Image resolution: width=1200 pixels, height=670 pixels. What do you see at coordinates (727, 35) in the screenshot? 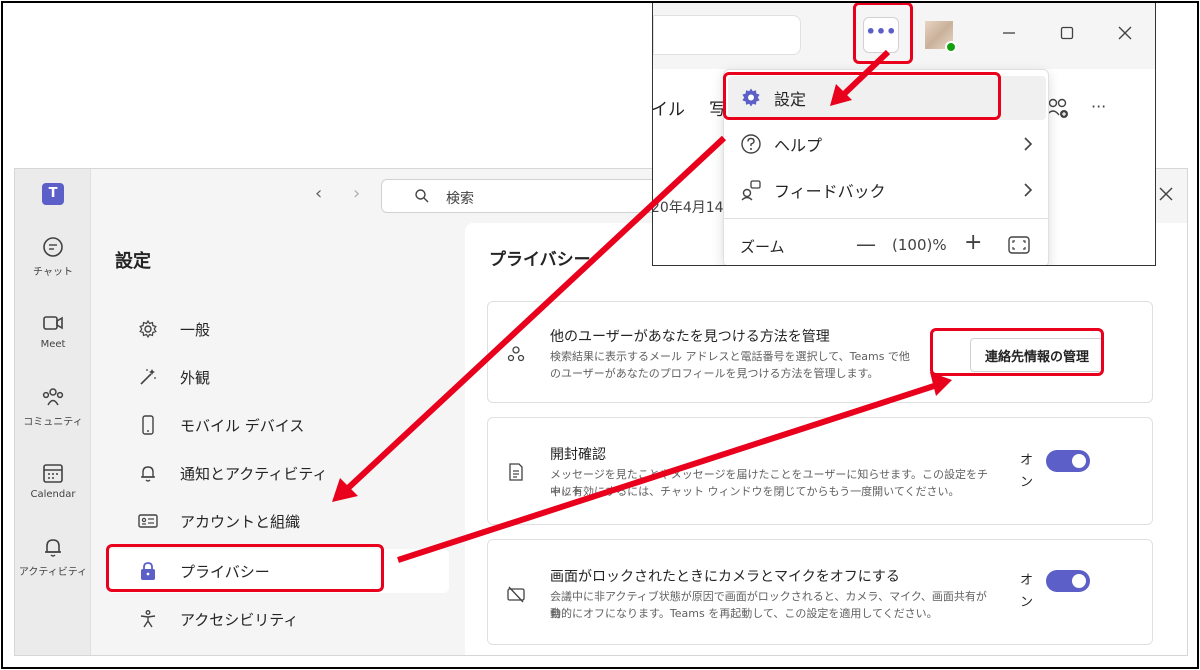
I see `overlay-search-field` at bounding box center [727, 35].